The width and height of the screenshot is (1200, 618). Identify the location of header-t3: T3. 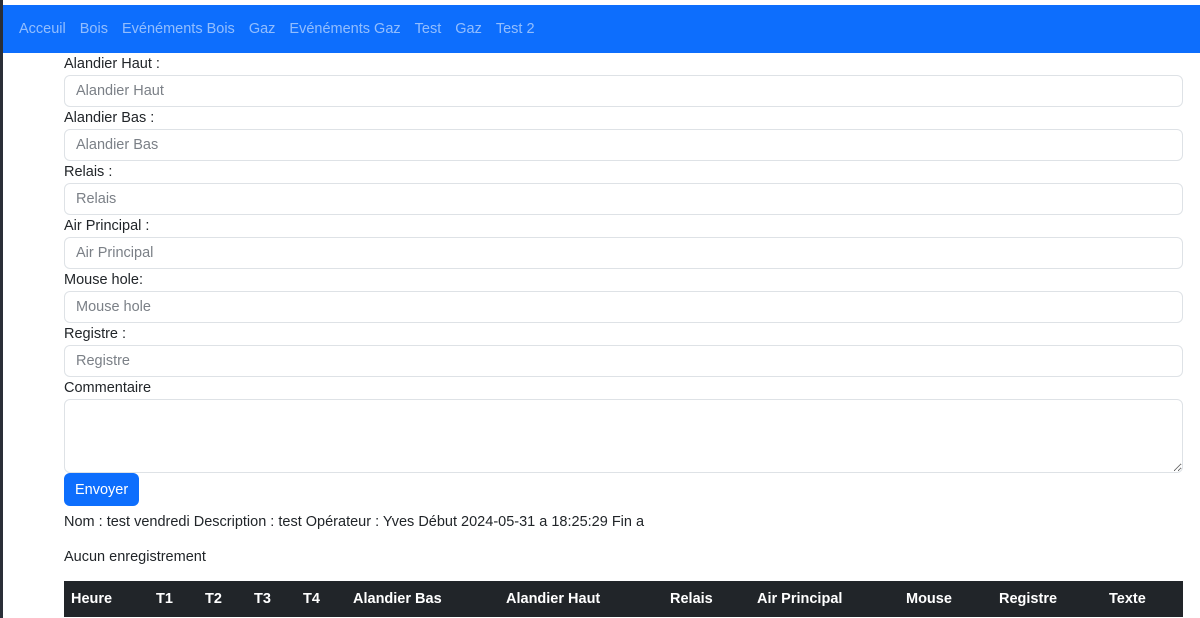
(262, 599).